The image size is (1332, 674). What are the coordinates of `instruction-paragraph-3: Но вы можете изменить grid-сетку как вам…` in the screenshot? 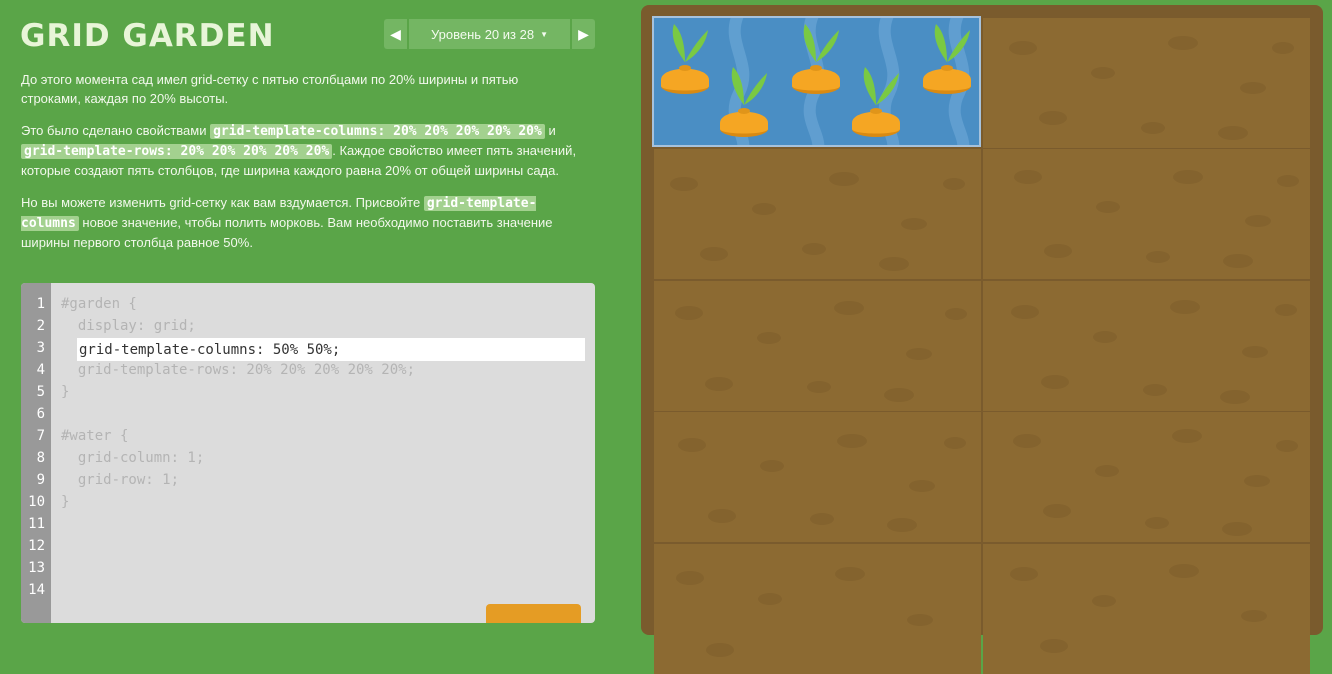 It's located at (301, 222).